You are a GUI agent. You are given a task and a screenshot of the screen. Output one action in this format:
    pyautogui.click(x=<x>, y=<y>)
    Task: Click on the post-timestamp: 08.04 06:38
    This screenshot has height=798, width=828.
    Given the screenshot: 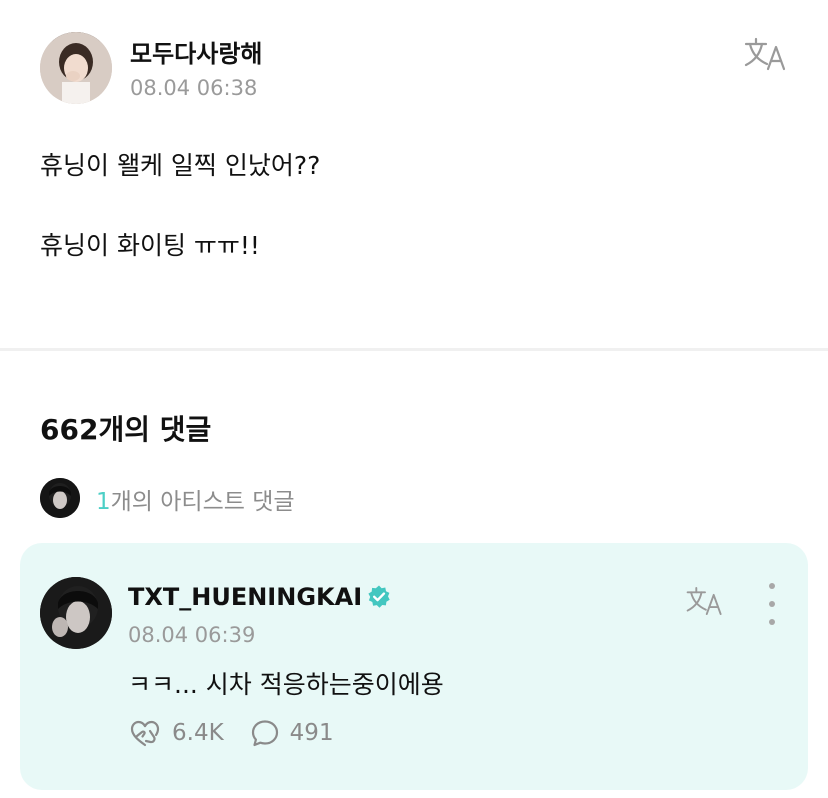 What is the action you would take?
    pyautogui.click(x=194, y=88)
    